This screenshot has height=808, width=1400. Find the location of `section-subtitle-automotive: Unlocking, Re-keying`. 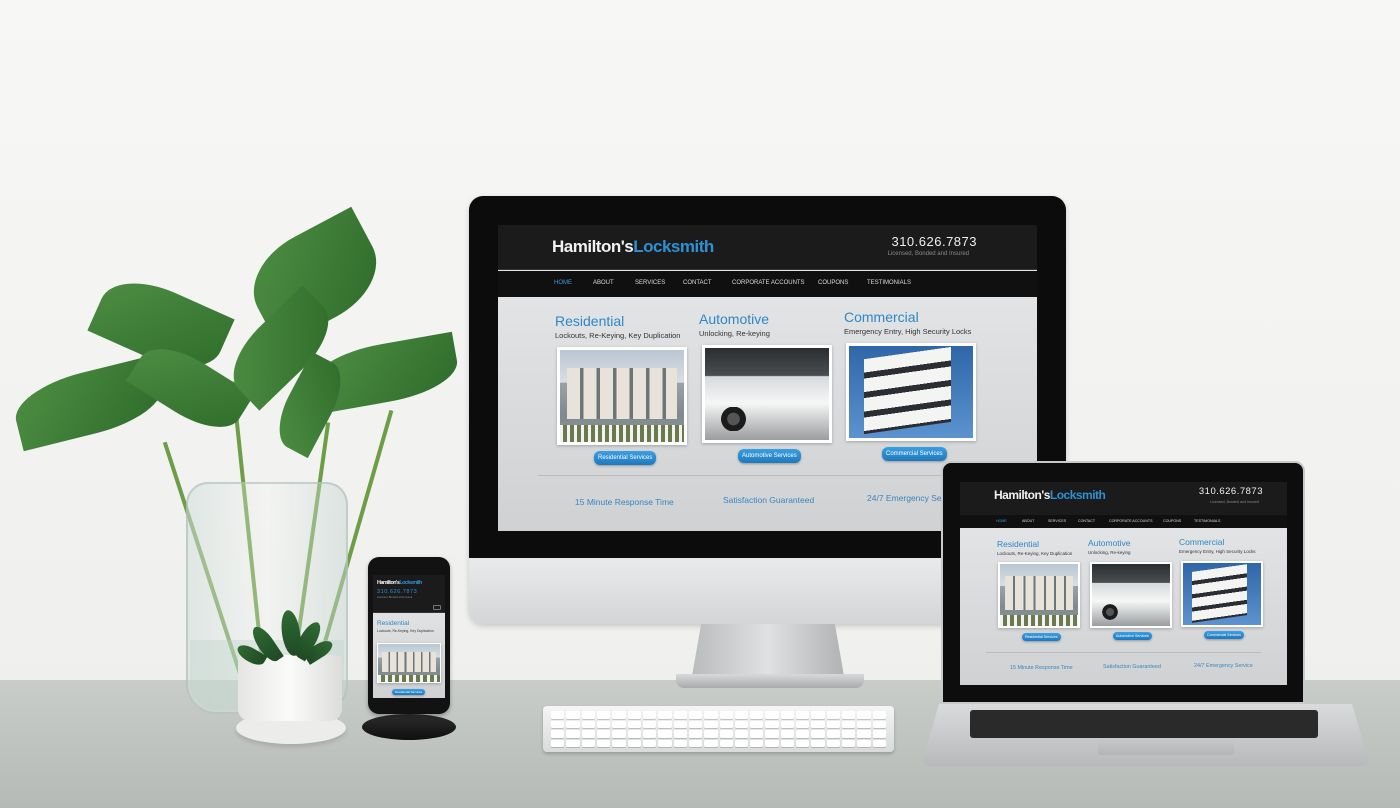

section-subtitle-automotive: Unlocking, Re-keying is located at coordinates (1109, 552).